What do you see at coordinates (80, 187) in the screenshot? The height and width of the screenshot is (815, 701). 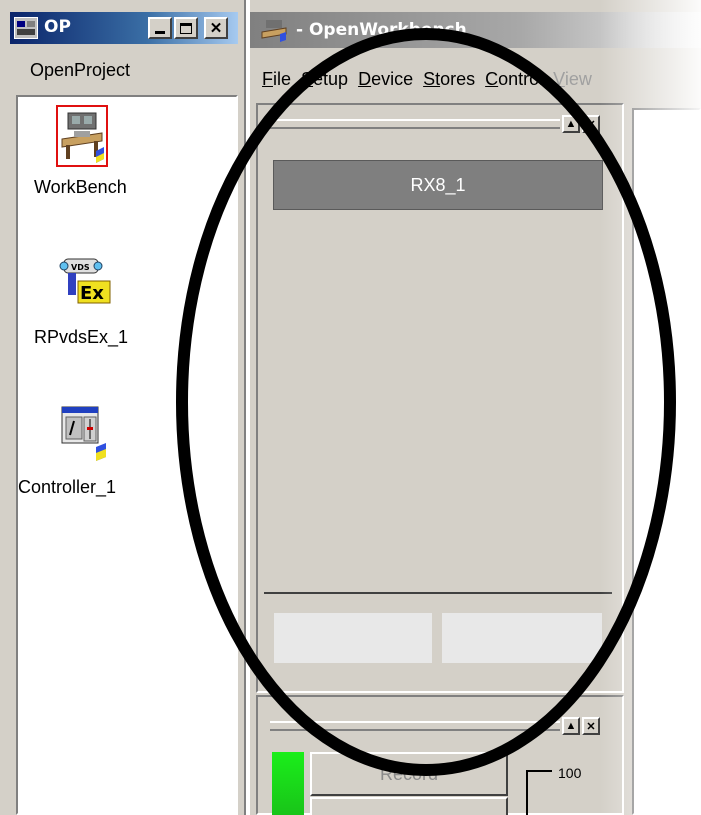 I see `workbench-label: WorkBench` at bounding box center [80, 187].